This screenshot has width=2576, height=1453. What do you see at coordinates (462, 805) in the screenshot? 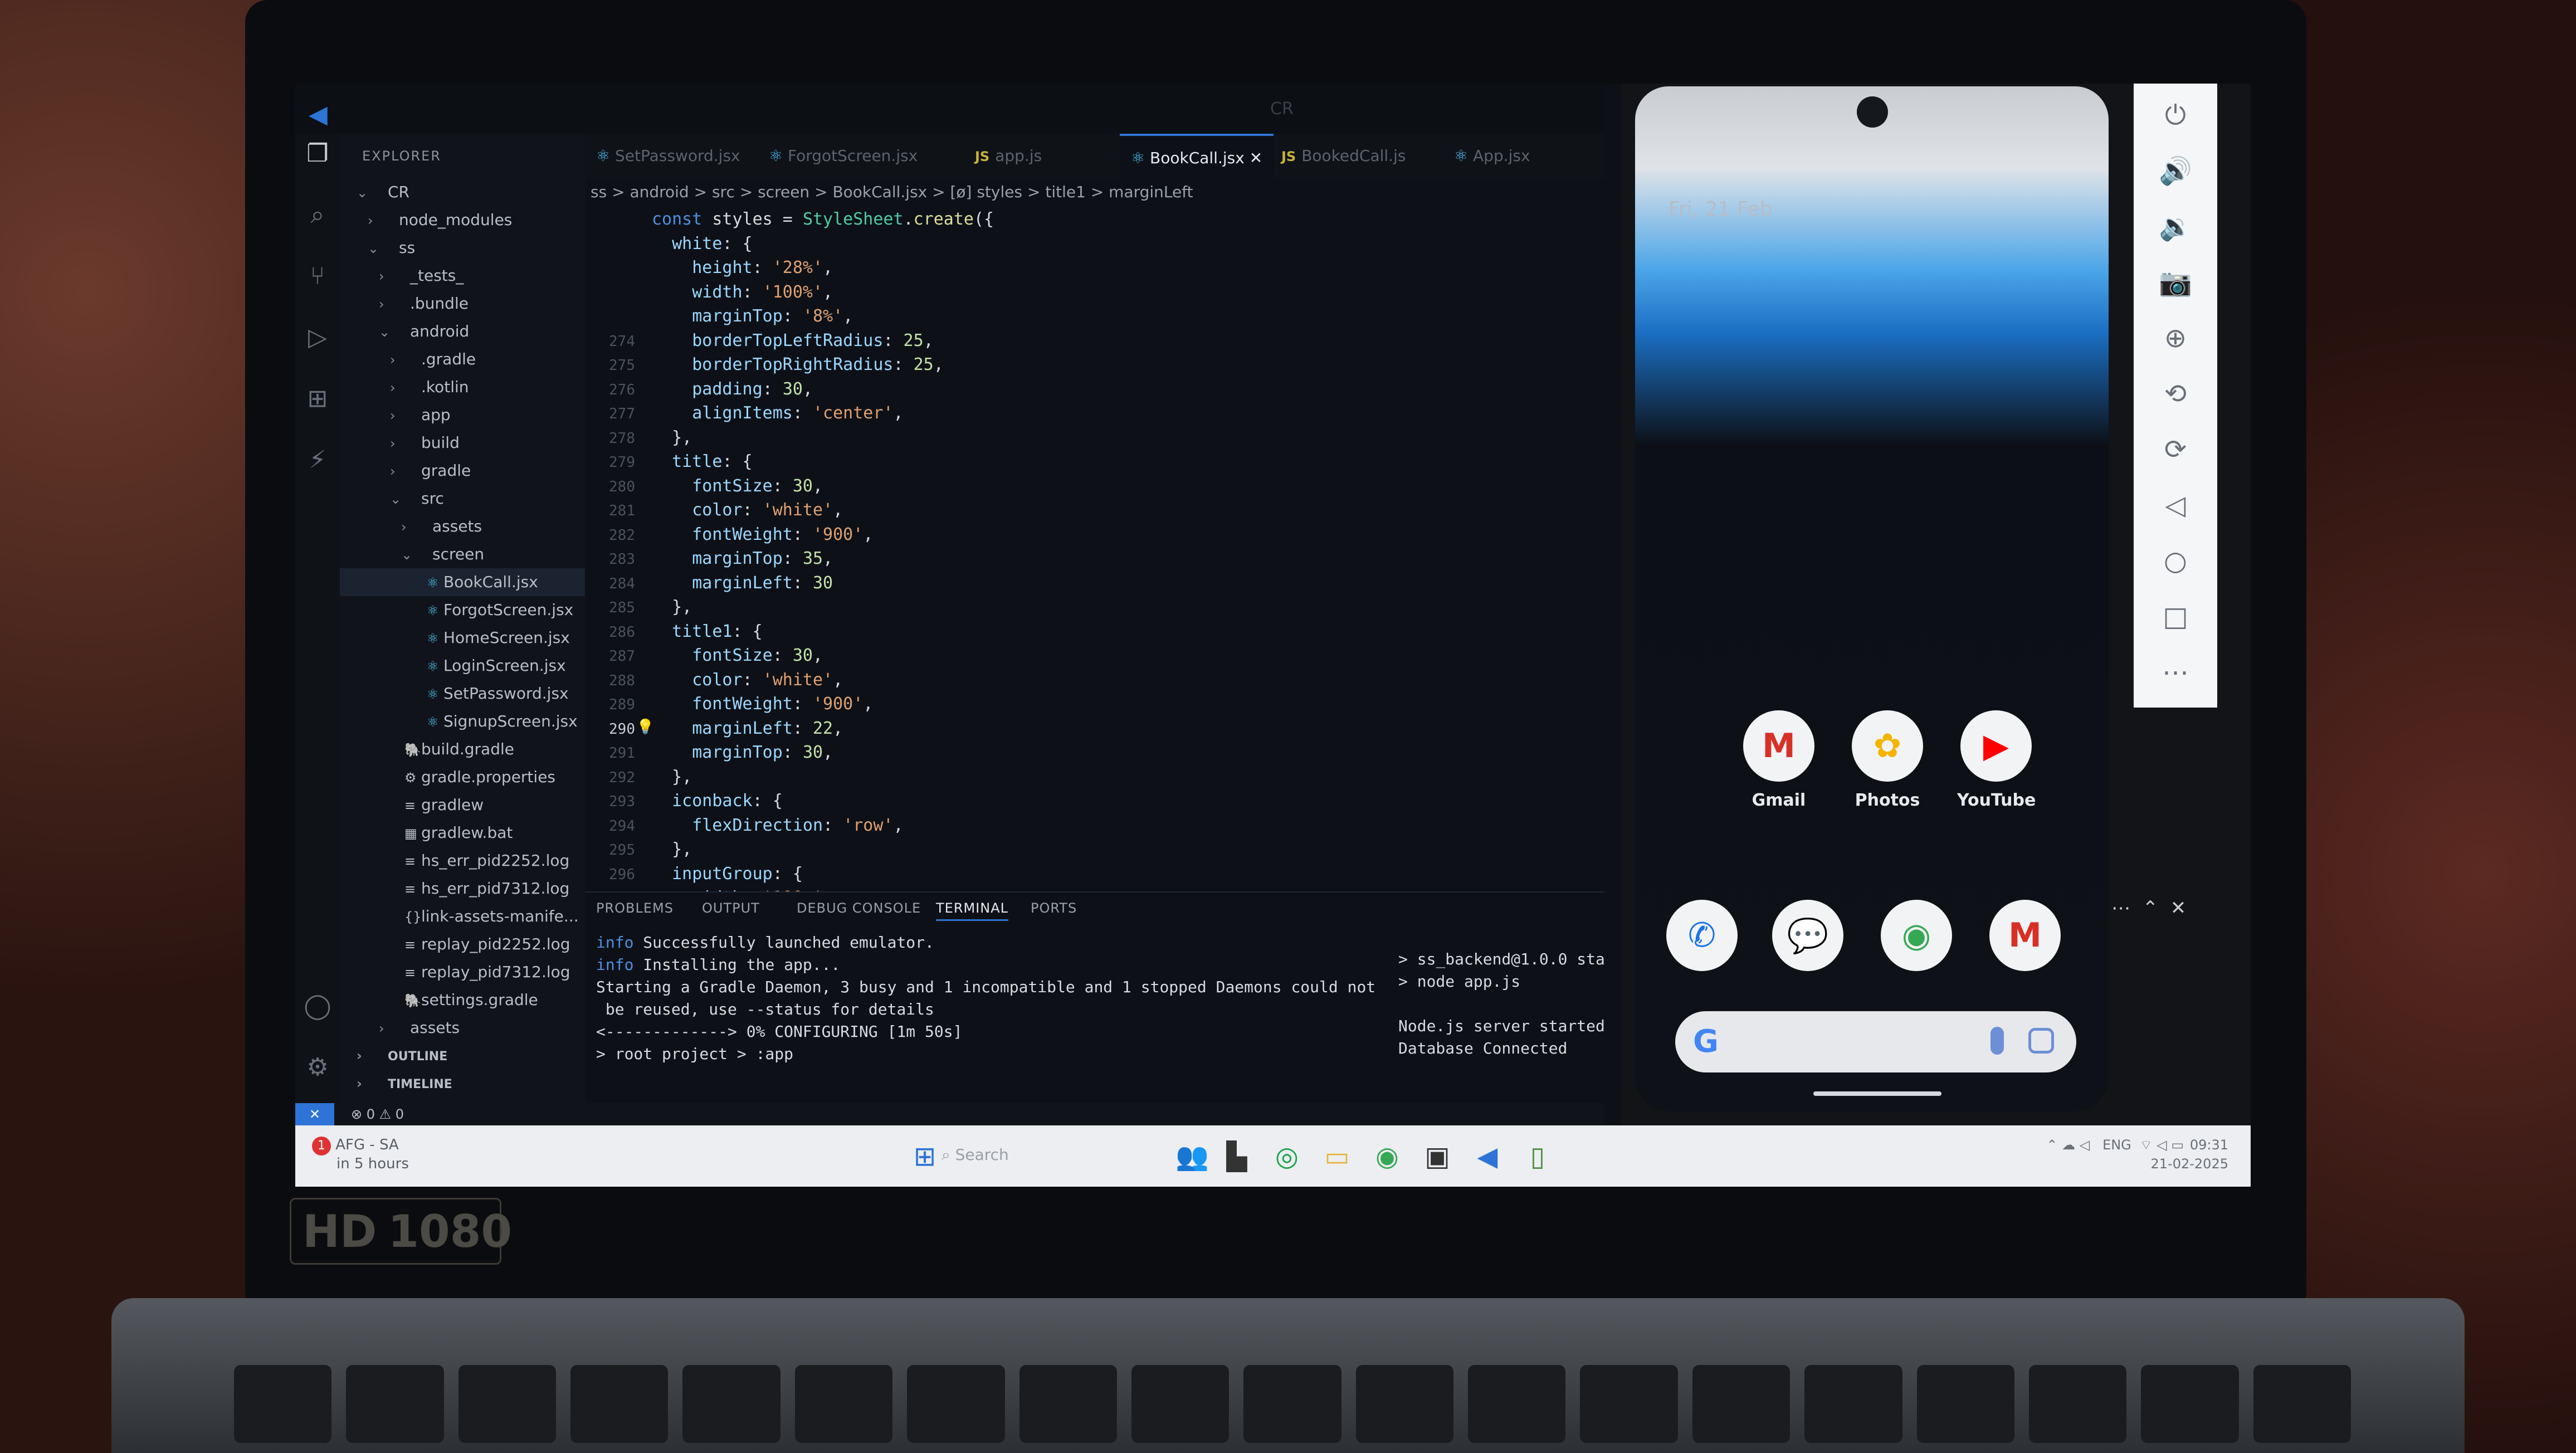
I see `tree-item: ≡ gradlew` at bounding box center [462, 805].